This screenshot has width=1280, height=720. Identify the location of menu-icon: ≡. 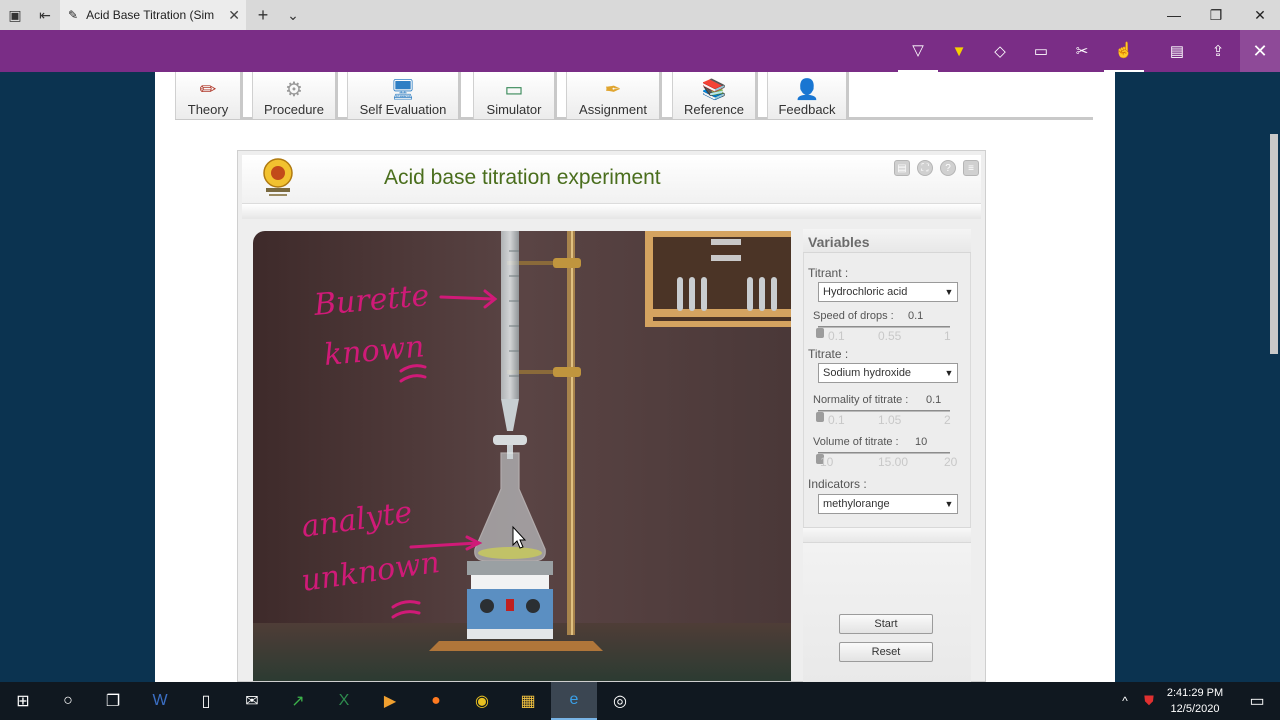
(971, 168).